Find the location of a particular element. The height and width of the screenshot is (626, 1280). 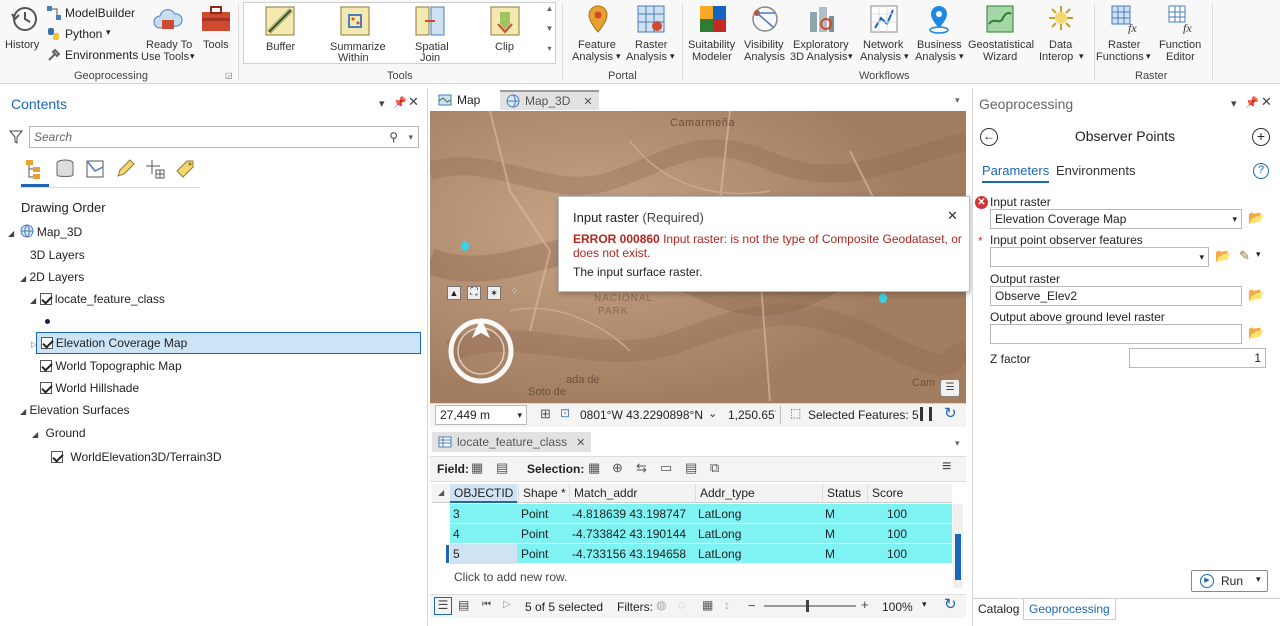

modelbuilder-button: ModelBuilder is located at coordinates (96, 13).